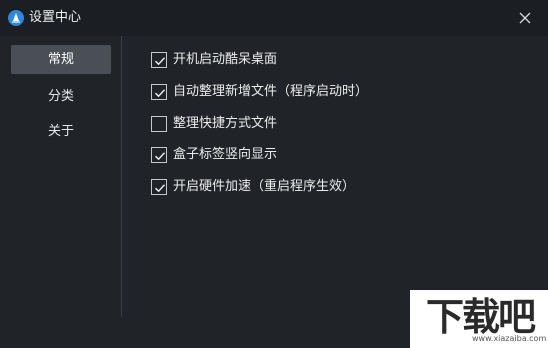 The image size is (548, 348). Describe the element at coordinates (271, 91) in the screenshot. I see `option-label: 自动整理新增文件（程序启动时）` at that location.